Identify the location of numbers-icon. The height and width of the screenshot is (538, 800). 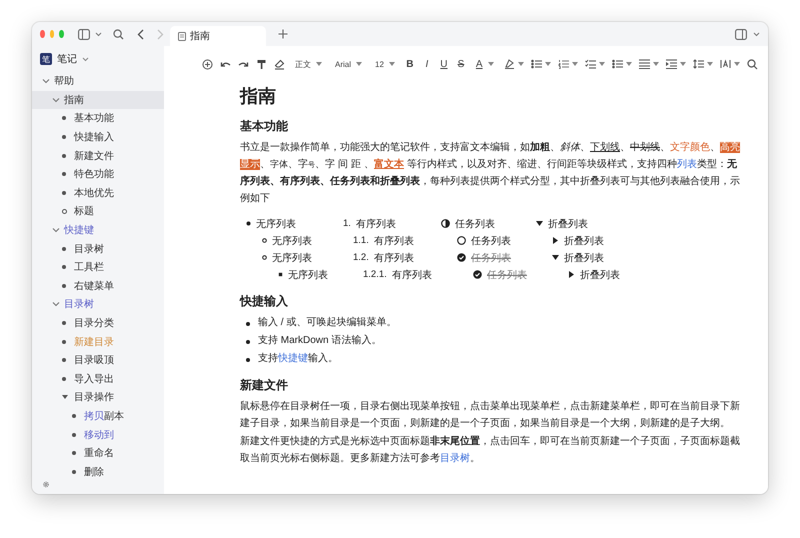
(563, 64).